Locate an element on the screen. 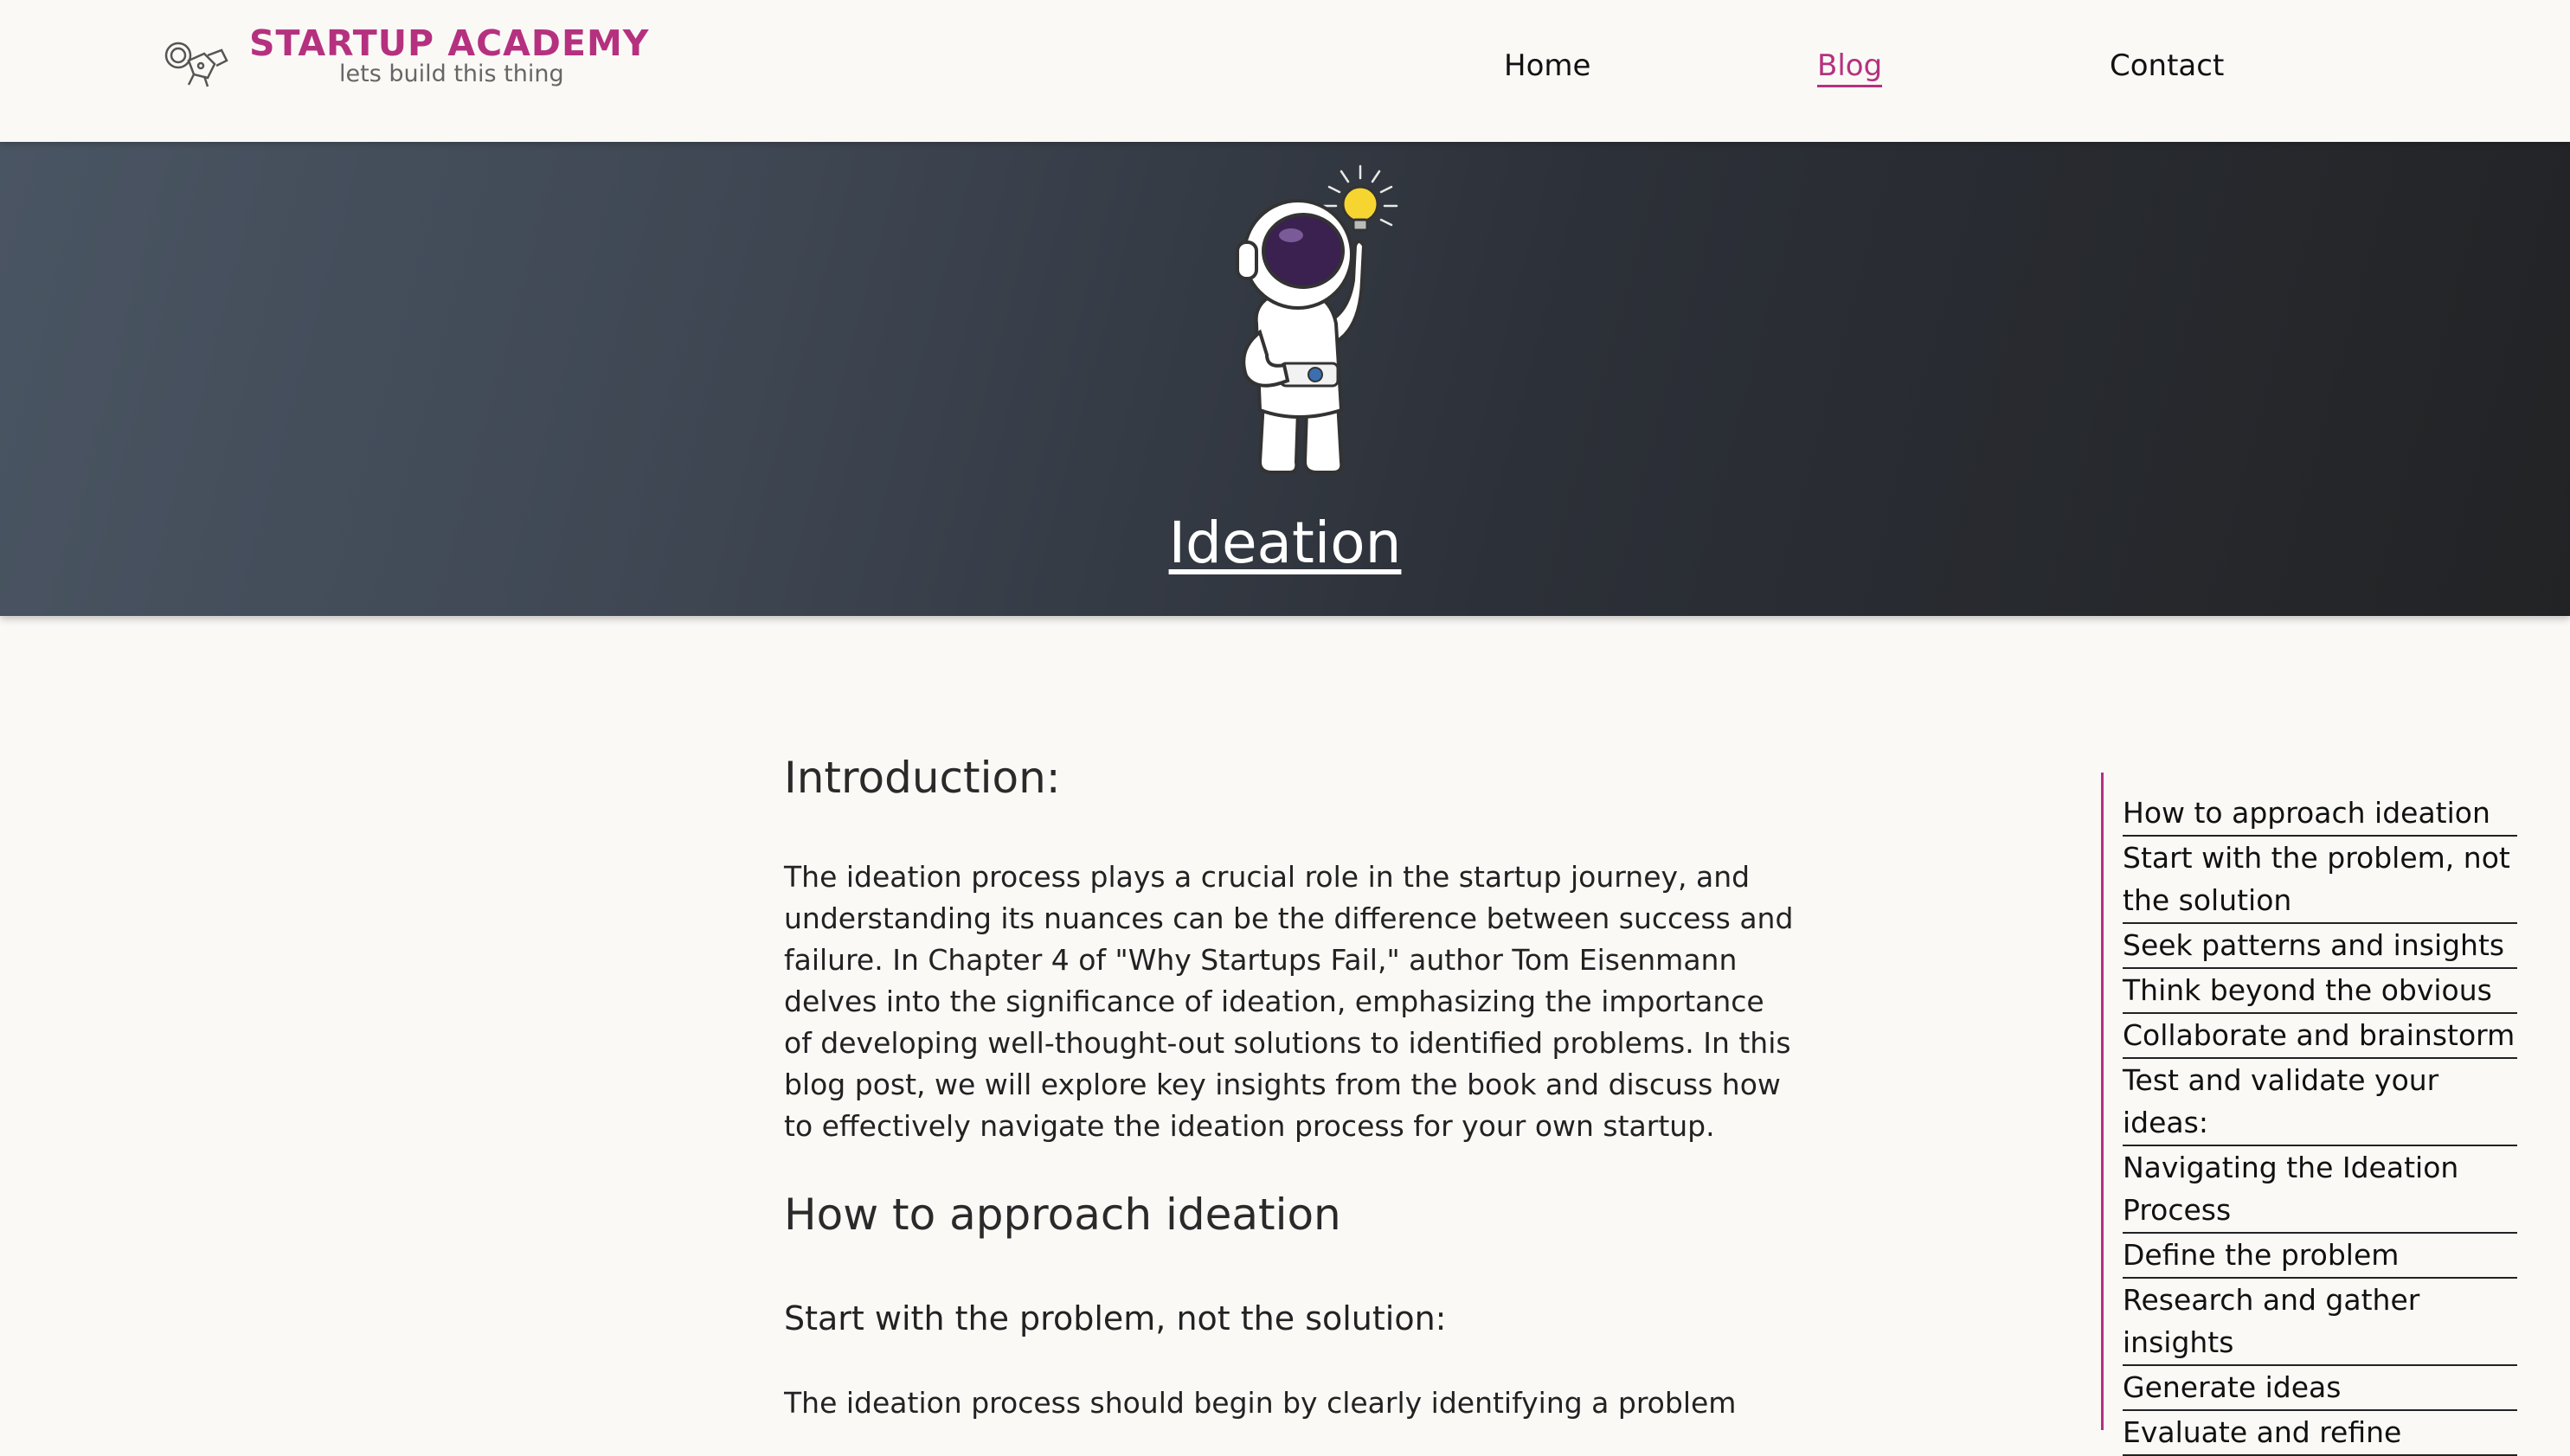 This screenshot has height=1456, width=2570. nav-home-link: Home is located at coordinates (1547, 65).